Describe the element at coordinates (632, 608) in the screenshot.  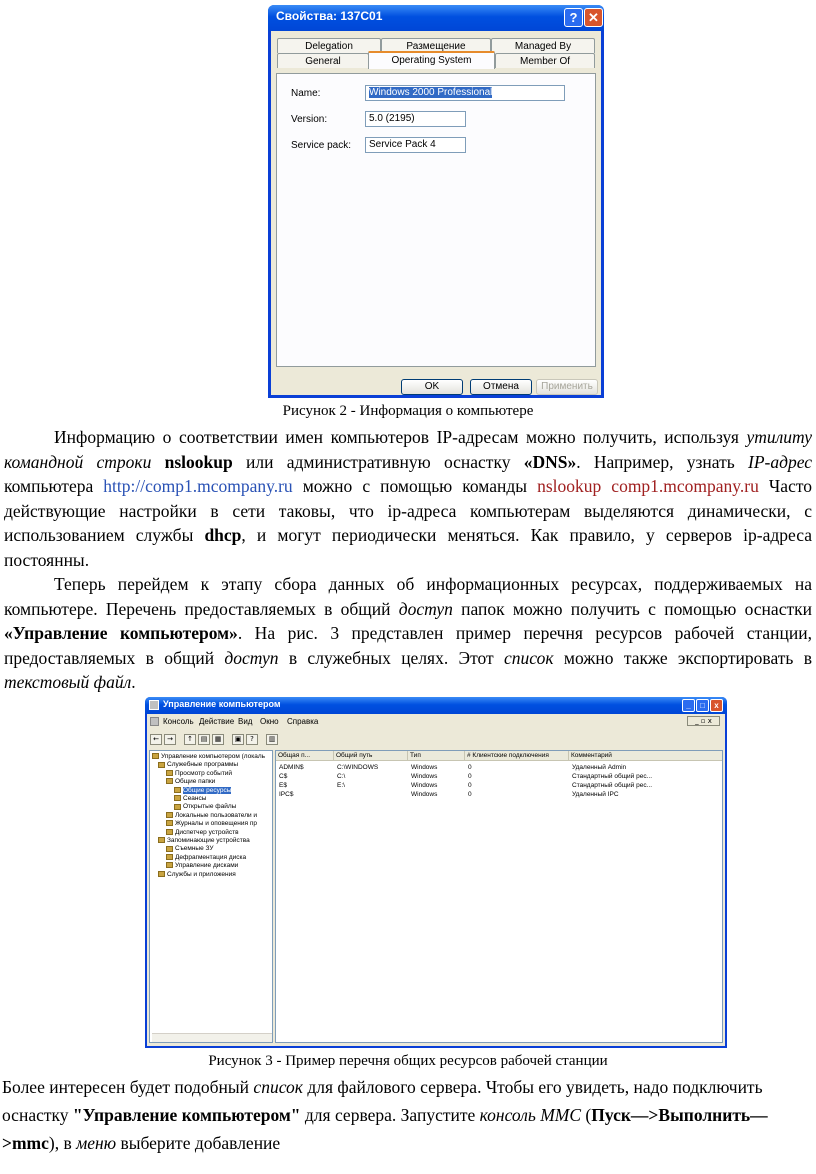
I see `p2-text-2: папок можно получить с помощью оснастки` at that location.